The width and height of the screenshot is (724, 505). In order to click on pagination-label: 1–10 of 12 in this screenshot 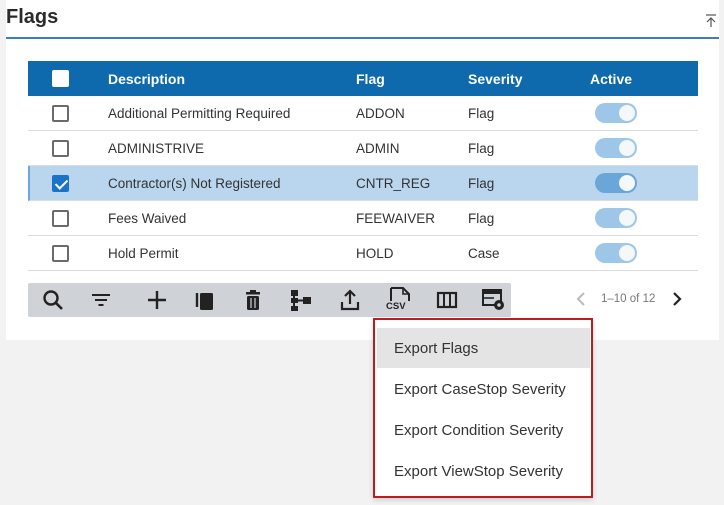, I will do `click(628, 299)`.